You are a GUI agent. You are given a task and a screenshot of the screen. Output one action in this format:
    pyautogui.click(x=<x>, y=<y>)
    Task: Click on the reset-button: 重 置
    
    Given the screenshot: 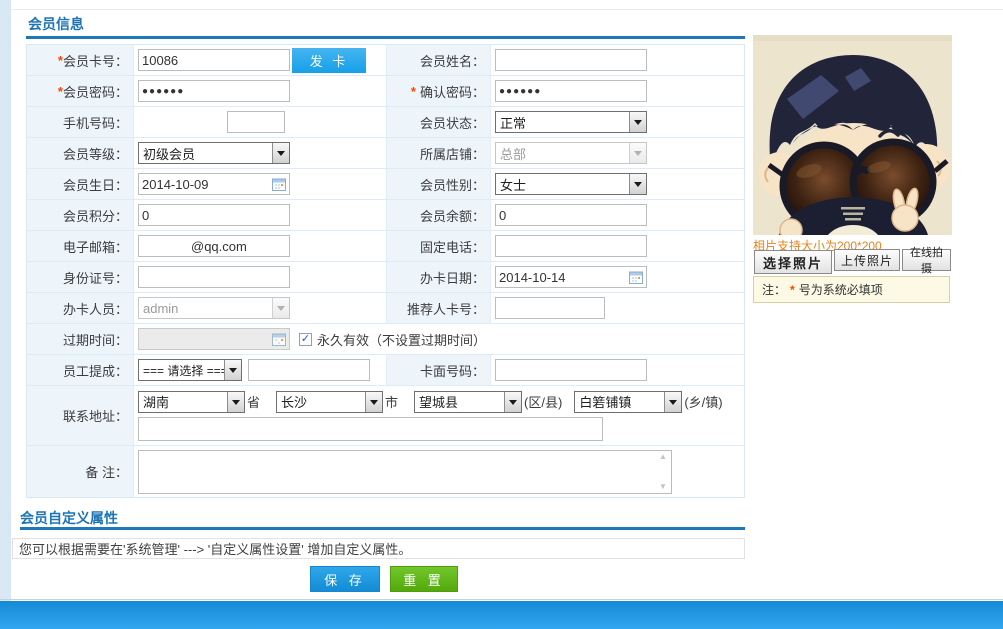 What is the action you would take?
    pyautogui.click(x=424, y=579)
    